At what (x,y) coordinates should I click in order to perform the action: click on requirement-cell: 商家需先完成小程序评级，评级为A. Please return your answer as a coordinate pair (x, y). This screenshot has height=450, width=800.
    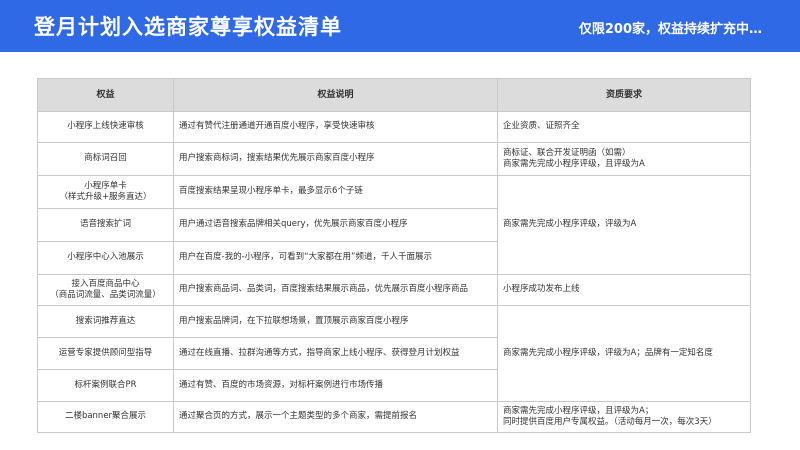
    Looking at the image, I should click on (624, 225).